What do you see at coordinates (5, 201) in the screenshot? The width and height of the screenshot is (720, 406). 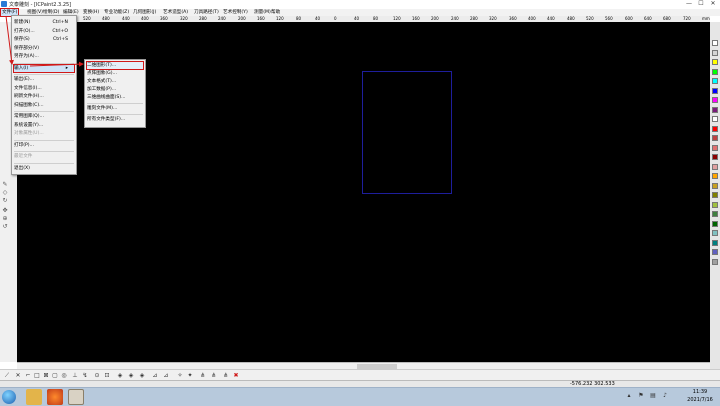 I see `rotate-tool-icon: ↻` at bounding box center [5, 201].